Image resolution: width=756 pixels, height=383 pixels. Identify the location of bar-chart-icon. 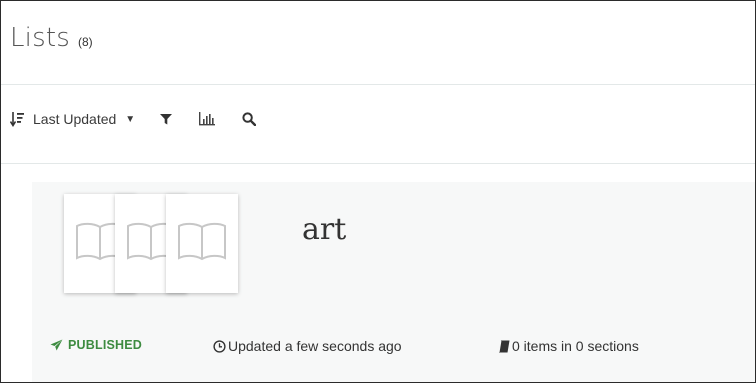
(207, 119).